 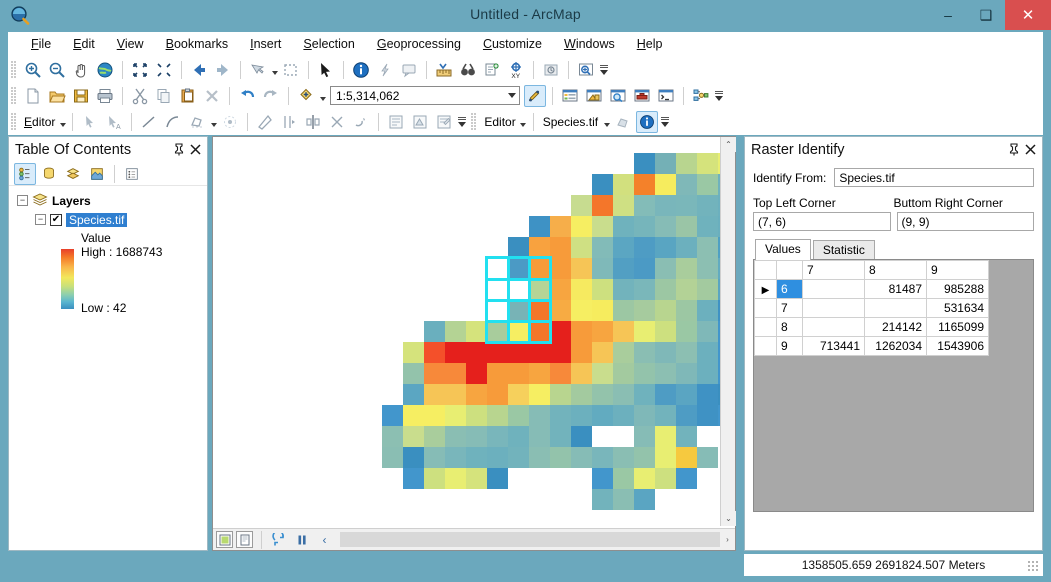 What do you see at coordinates (265, 122) in the screenshot?
I see `rotate-icon` at bounding box center [265, 122].